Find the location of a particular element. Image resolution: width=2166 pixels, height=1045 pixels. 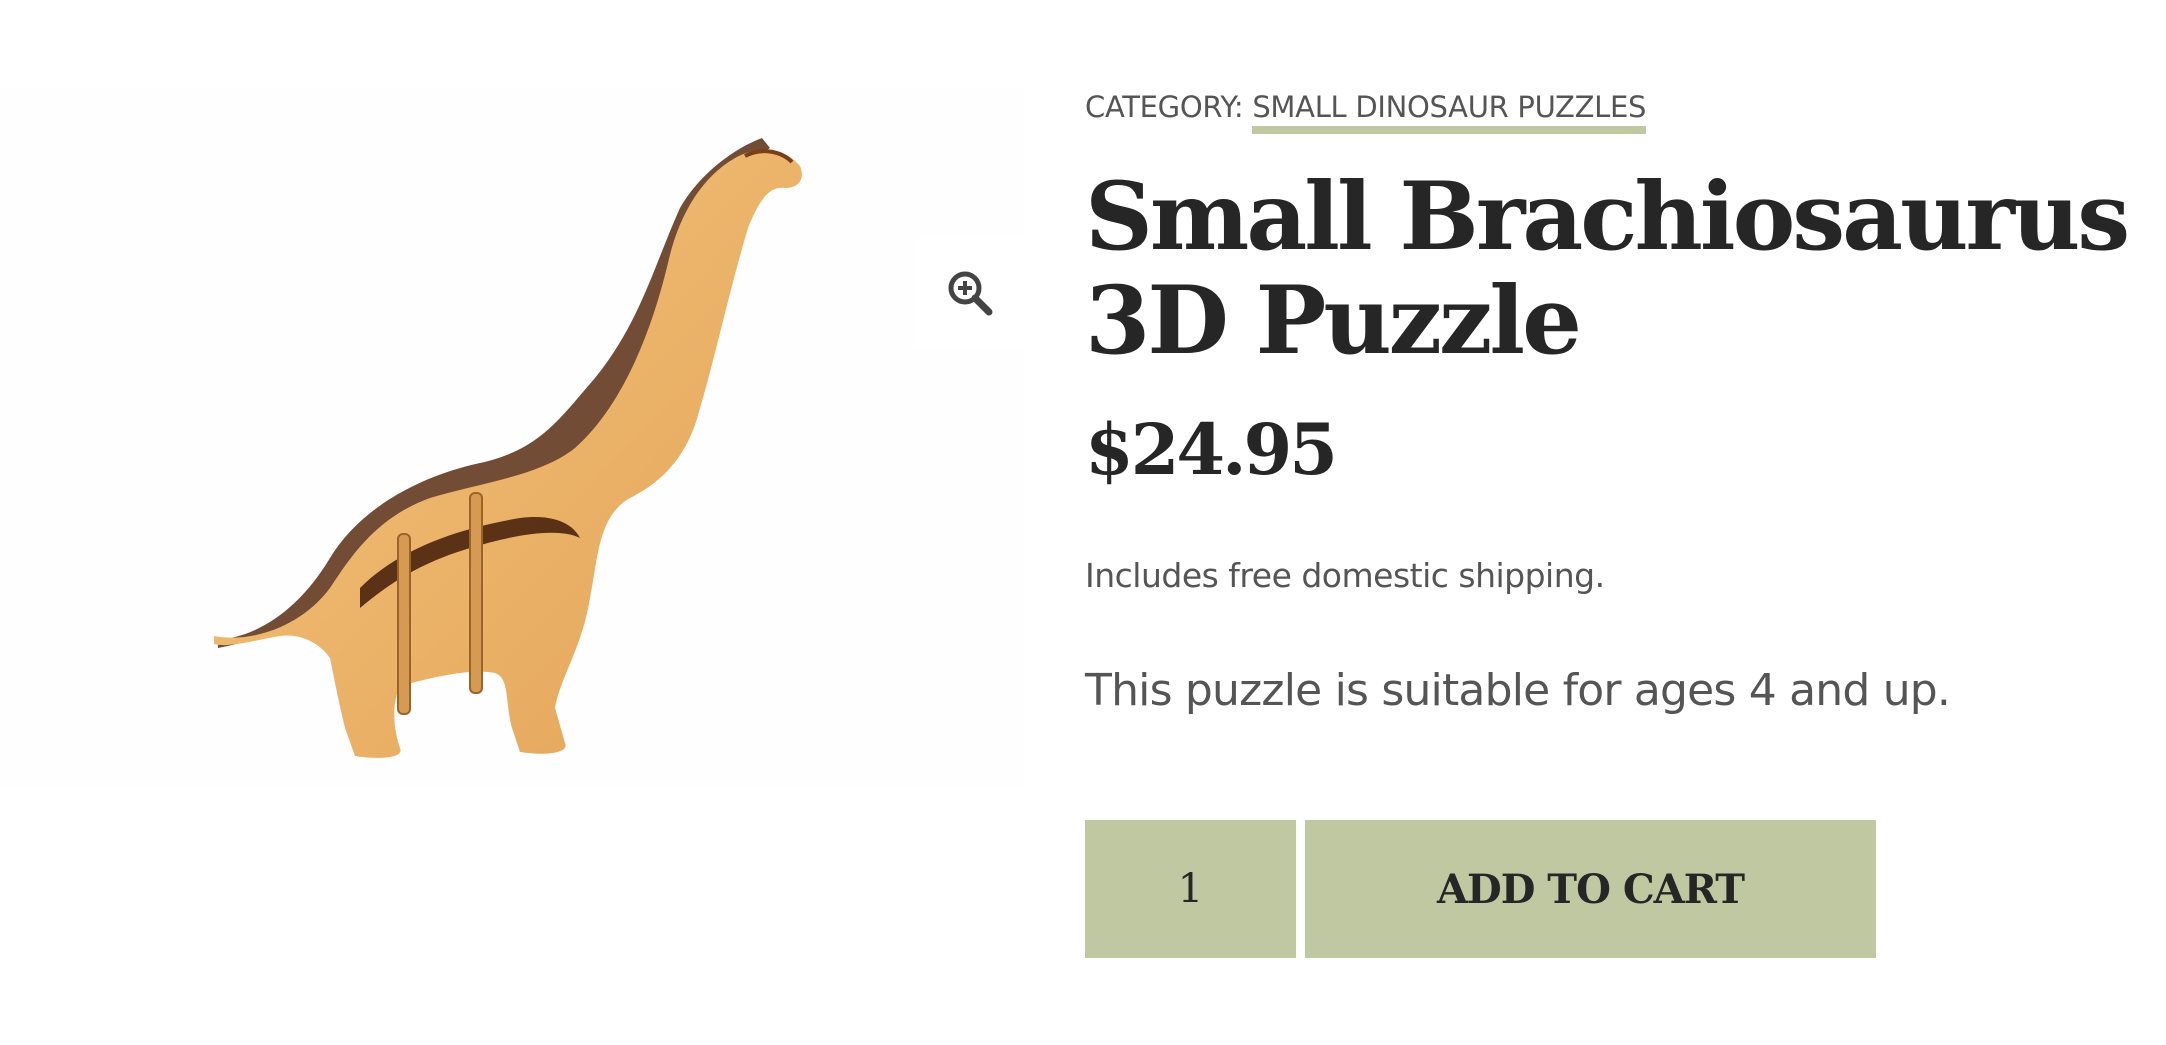

category-link: SMALL DINOSAUR PUZZLES is located at coordinates (1449, 112).